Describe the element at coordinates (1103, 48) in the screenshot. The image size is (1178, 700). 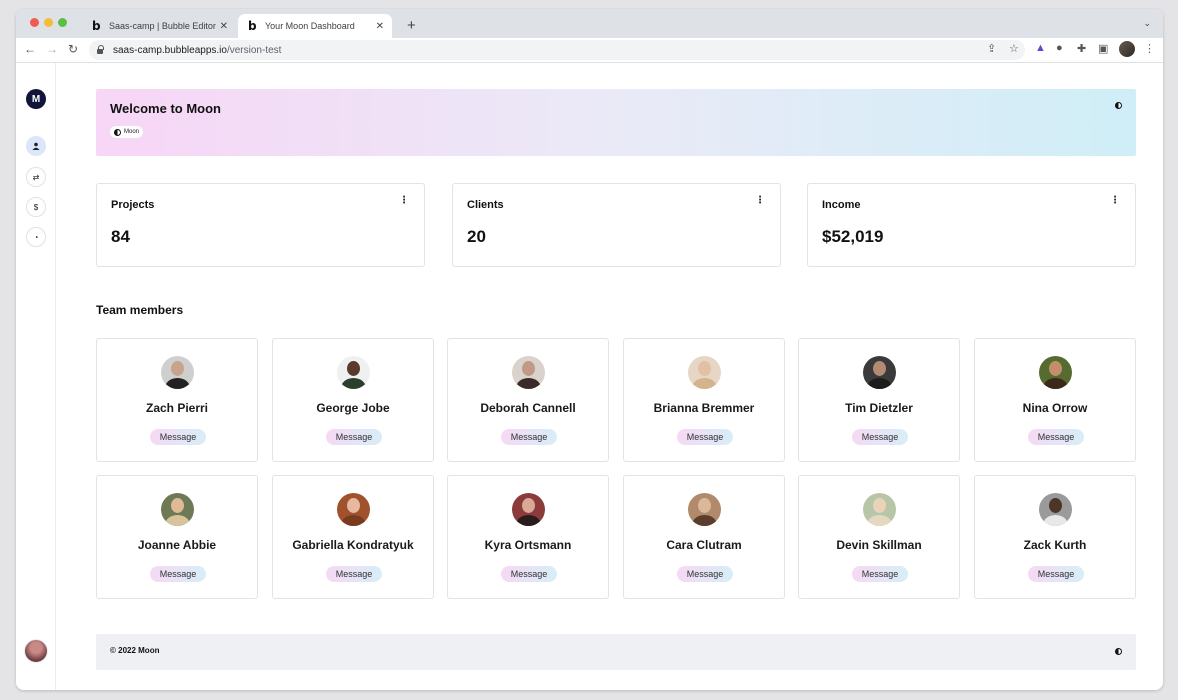
I see `sidepanel-icon: ▣` at that location.